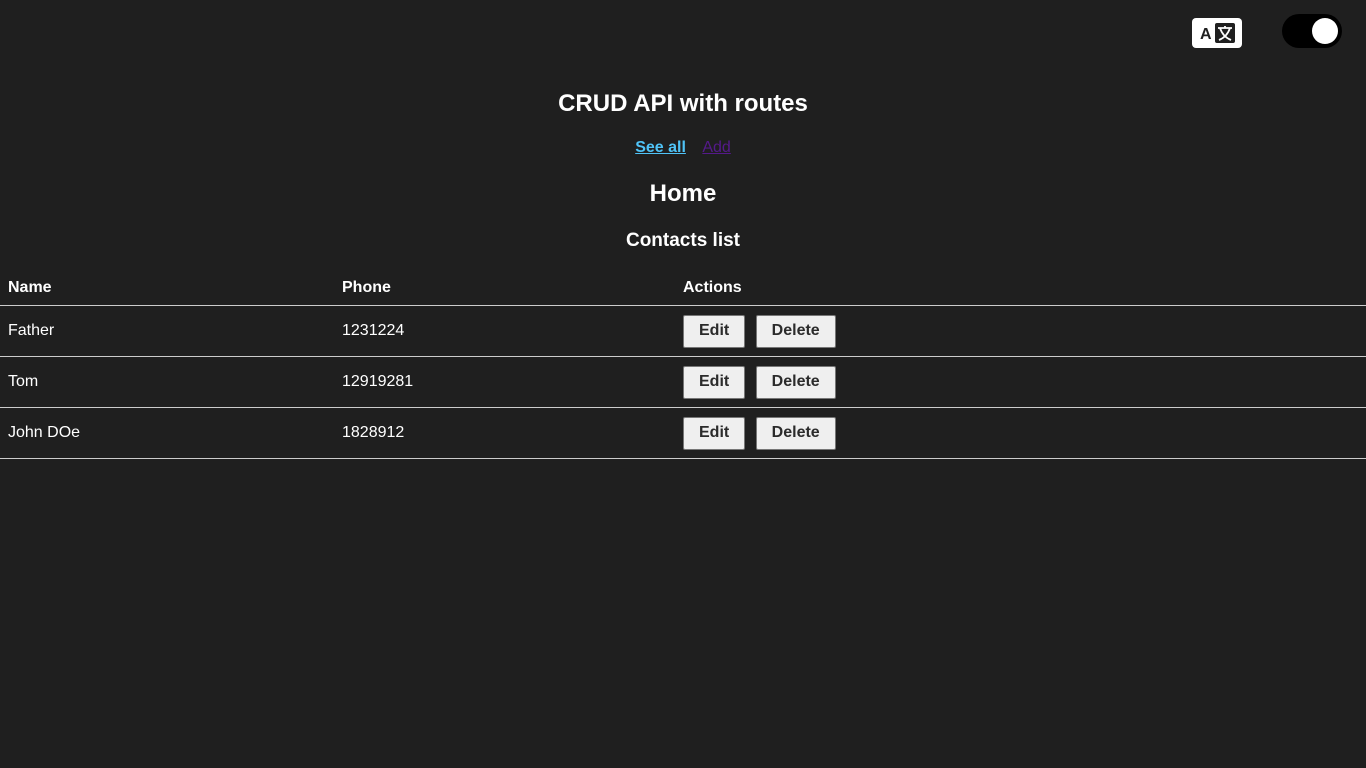 The image size is (1366, 768). What do you see at coordinates (167, 288) in the screenshot?
I see `column-header-name: Name` at bounding box center [167, 288].